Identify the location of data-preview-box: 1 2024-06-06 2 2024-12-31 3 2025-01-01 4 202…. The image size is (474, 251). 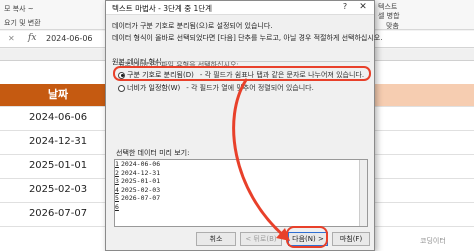
(241, 193).